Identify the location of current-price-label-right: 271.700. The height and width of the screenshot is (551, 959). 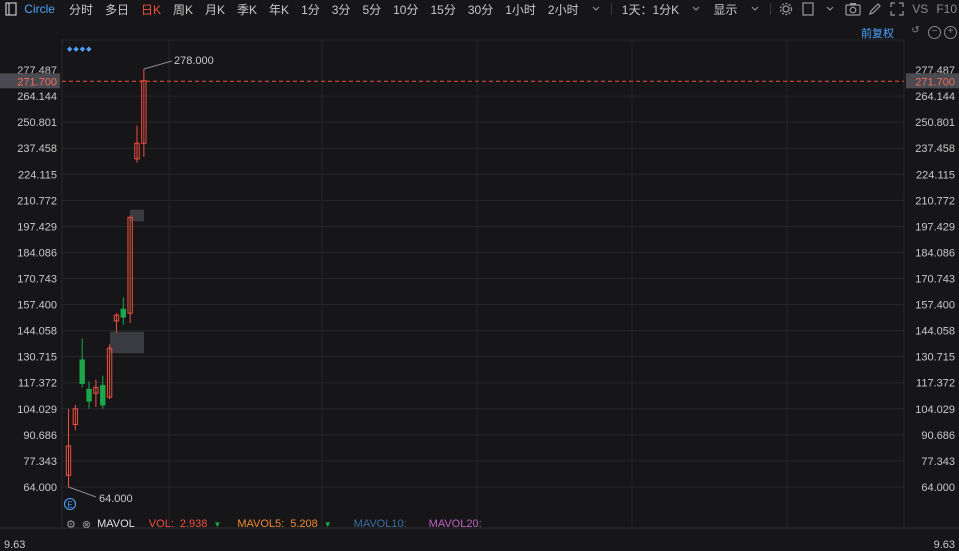
(935, 82).